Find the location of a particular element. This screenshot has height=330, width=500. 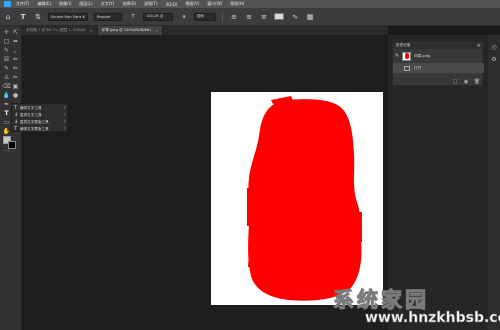

trash-icon: 🗑 is located at coordinates (477, 82).